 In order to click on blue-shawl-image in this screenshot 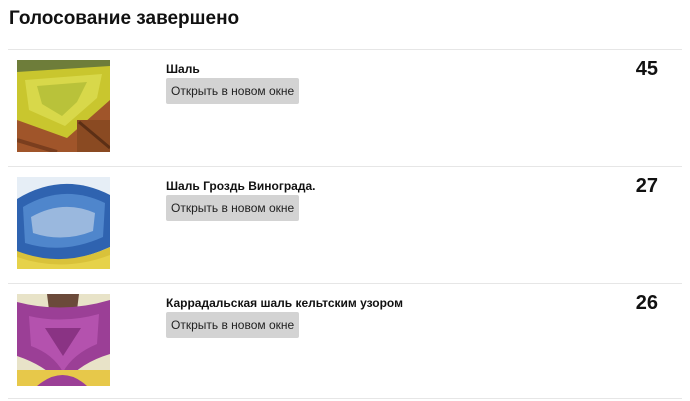, I will do `click(63, 223)`.